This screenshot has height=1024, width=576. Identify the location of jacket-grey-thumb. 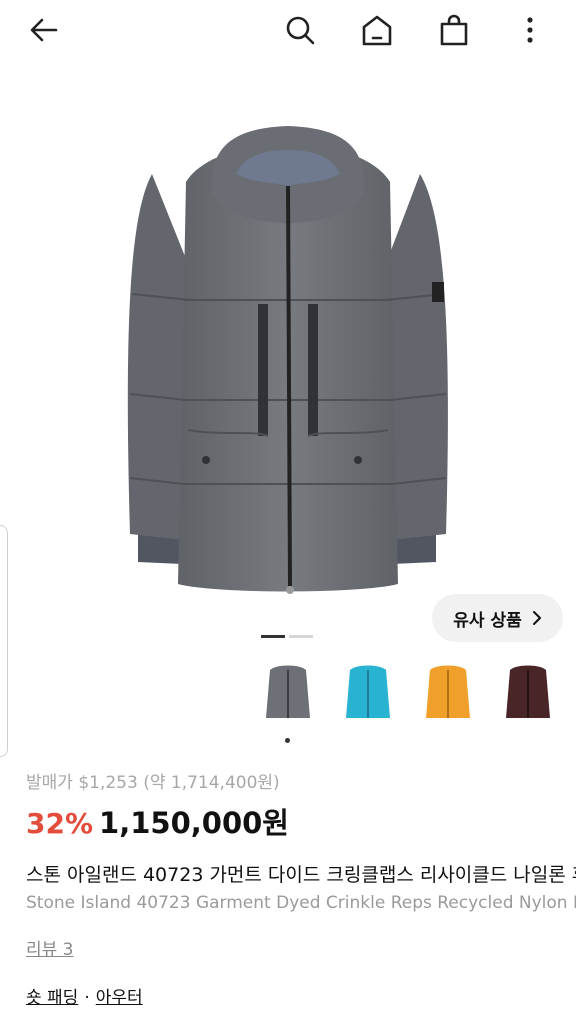
(288, 691).